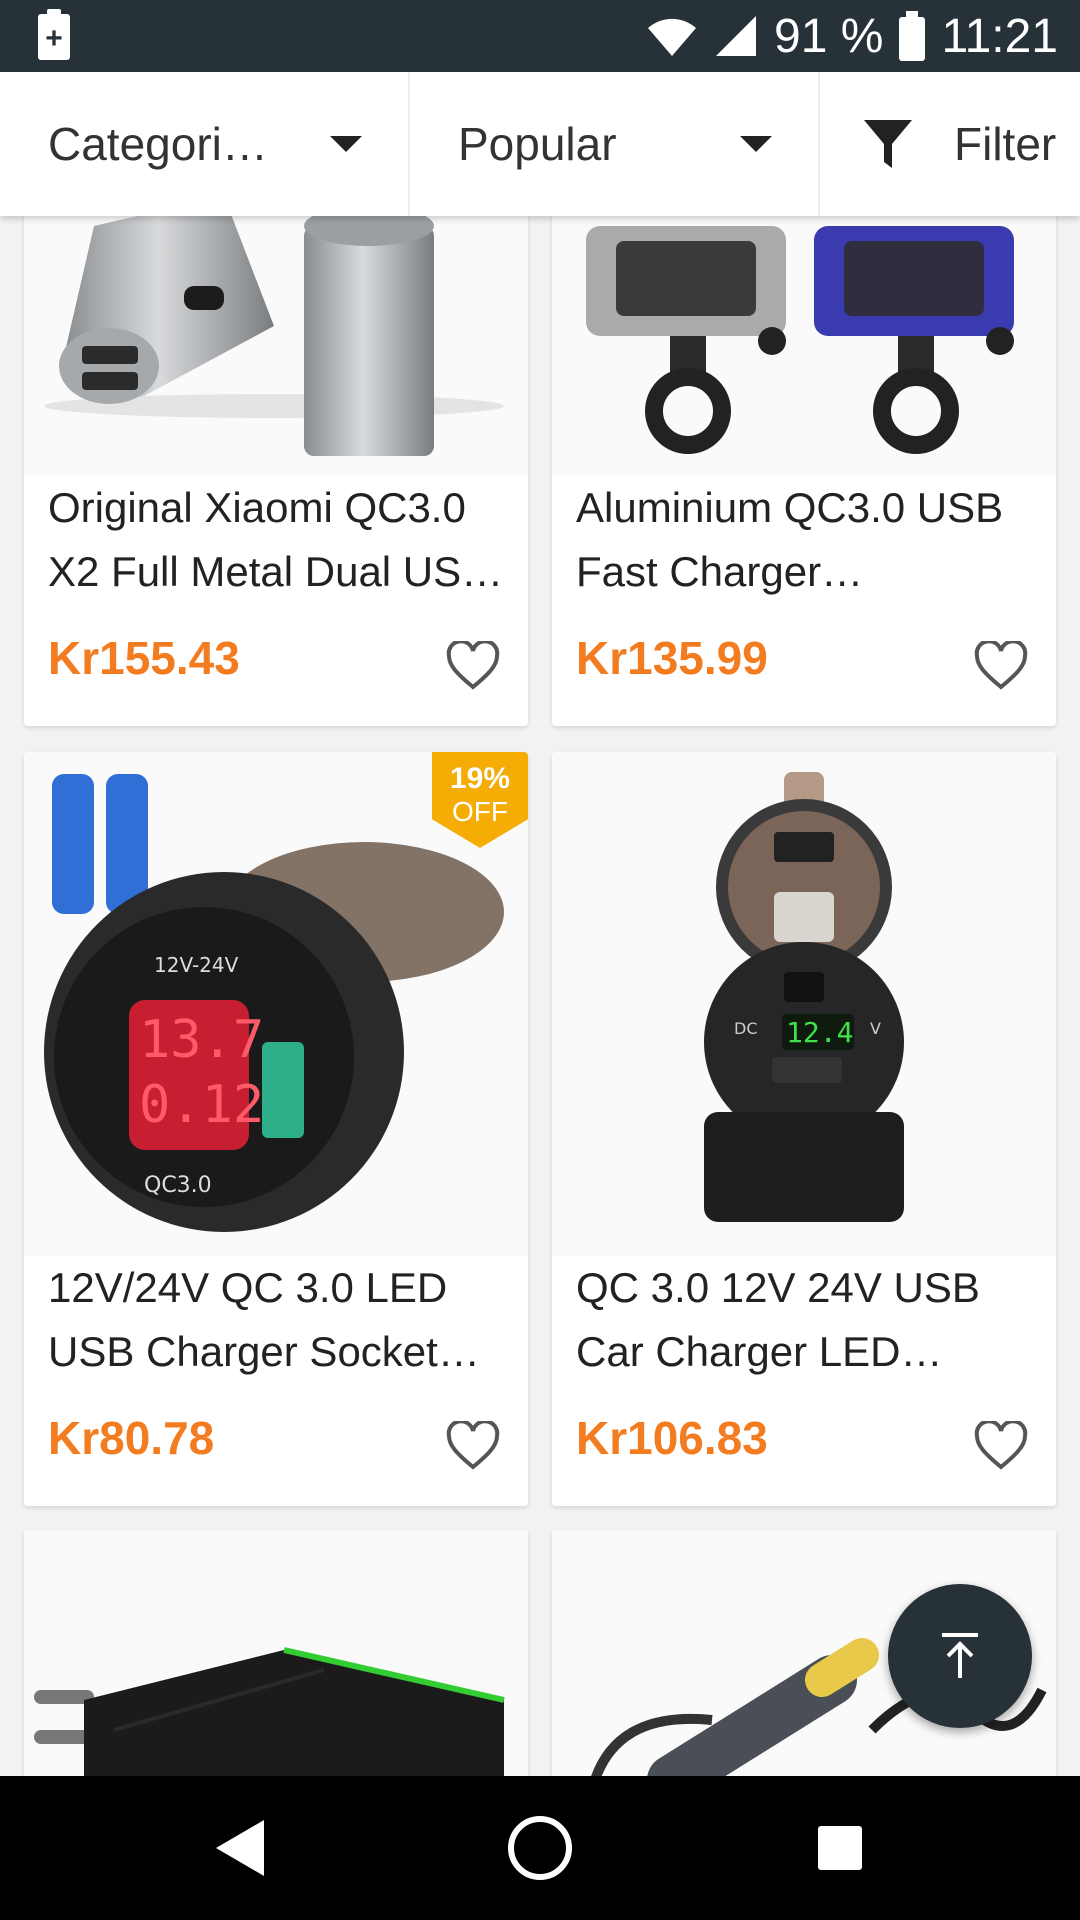 This screenshot has height=1920, width=1080. I want to click on product-price: Kr155.43, so click(144, 658).